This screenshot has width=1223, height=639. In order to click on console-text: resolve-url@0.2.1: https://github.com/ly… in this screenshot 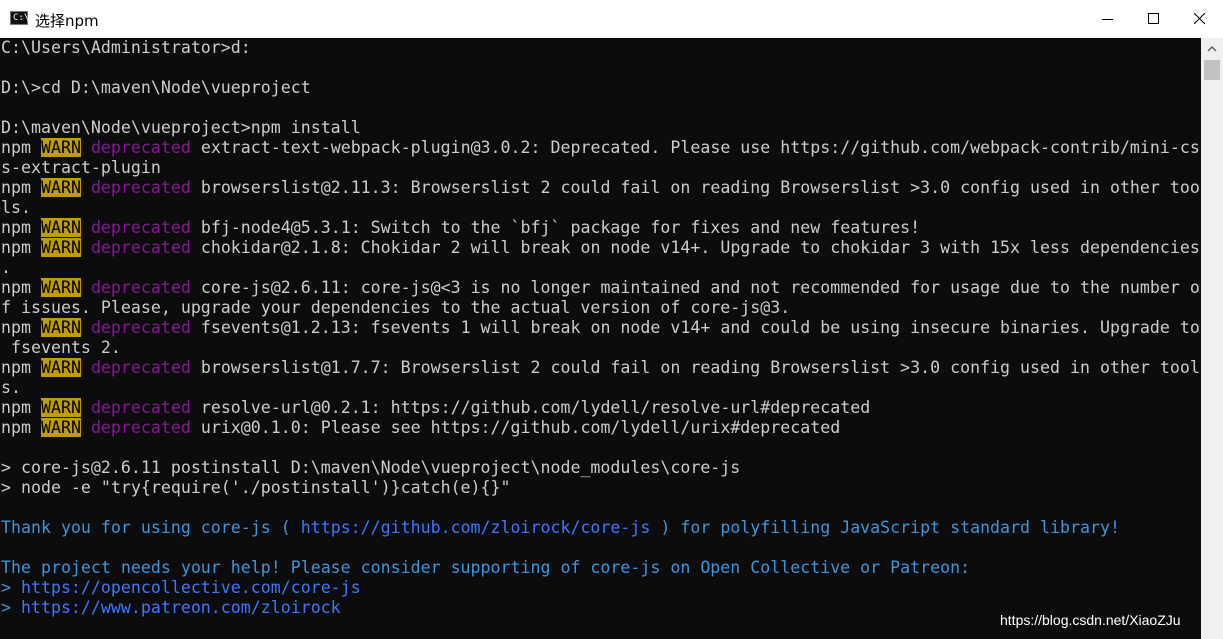, I will do `click(530, 407)`.